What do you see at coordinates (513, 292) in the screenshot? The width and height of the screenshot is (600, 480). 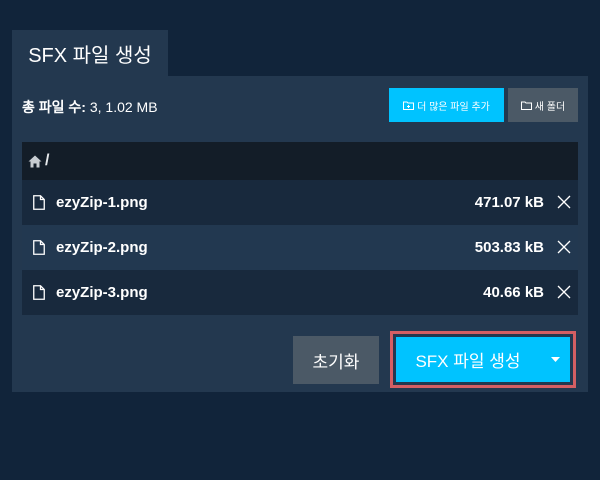 I see `file-size: 40.66 kB` at bounding box center [513, 292].